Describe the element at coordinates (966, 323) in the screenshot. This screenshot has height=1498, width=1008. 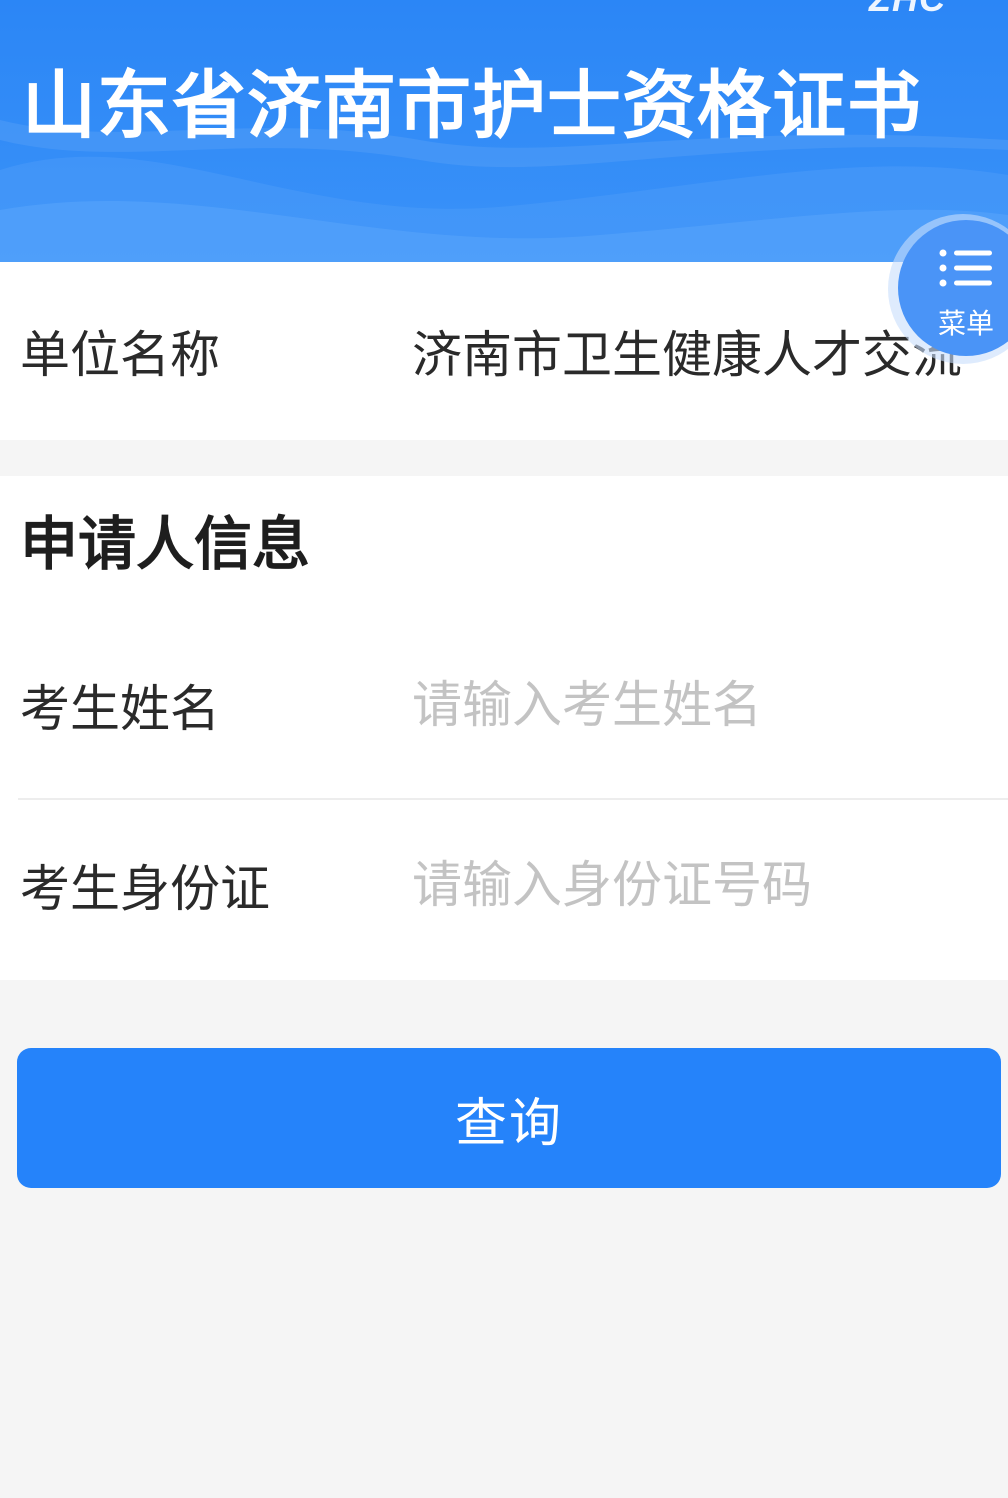
I see `menu-label: 菜单` at that location.